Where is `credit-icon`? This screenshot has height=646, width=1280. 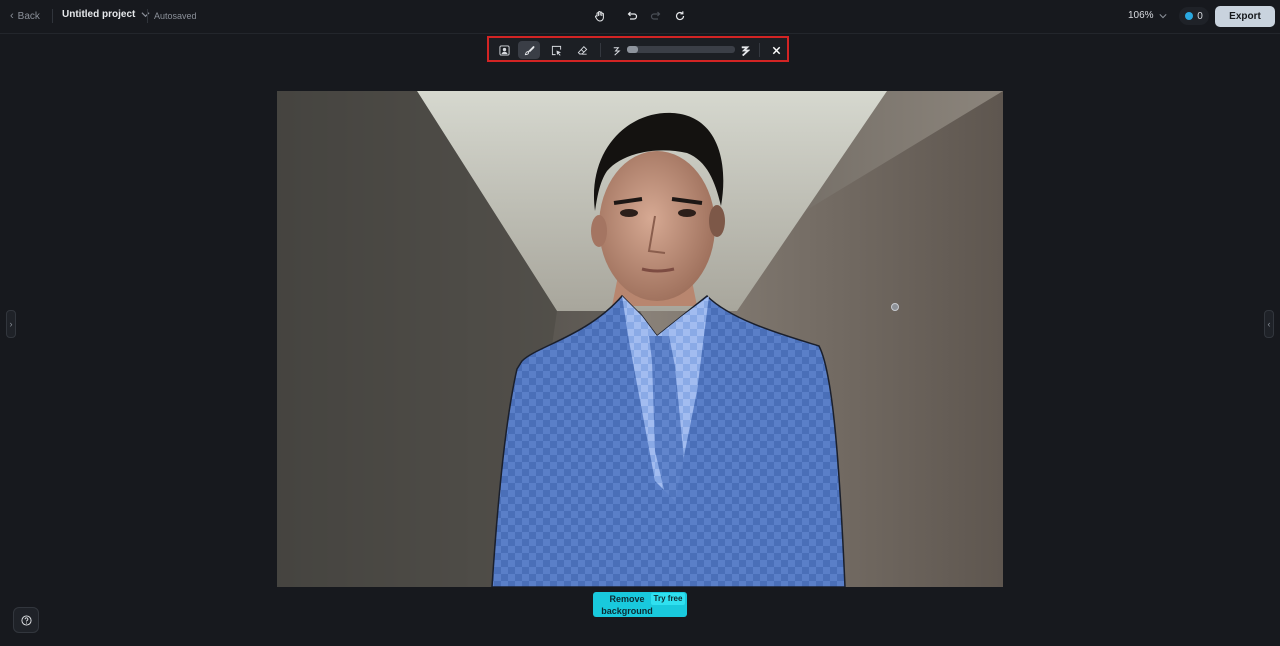 credit-icon is located at coordinates (1189, 16).